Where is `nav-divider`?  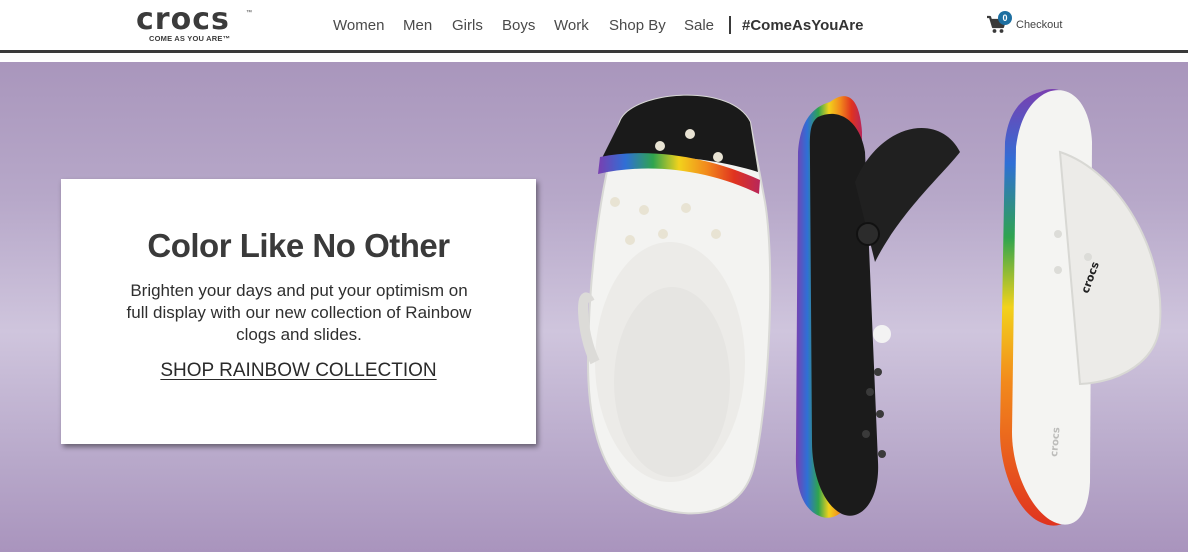
nav-divider is located at coordinates (730, 25).